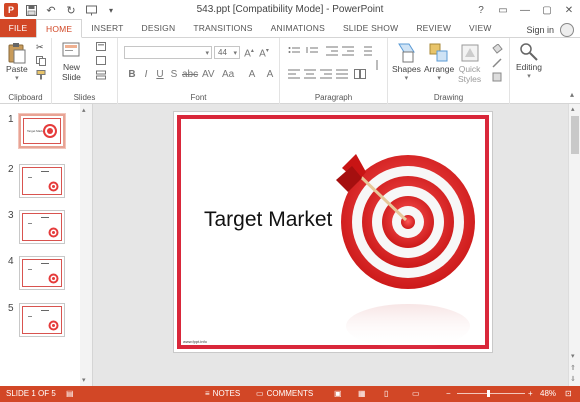  I want to click on shapes-button: Shapes ▾, so click(406, 62).